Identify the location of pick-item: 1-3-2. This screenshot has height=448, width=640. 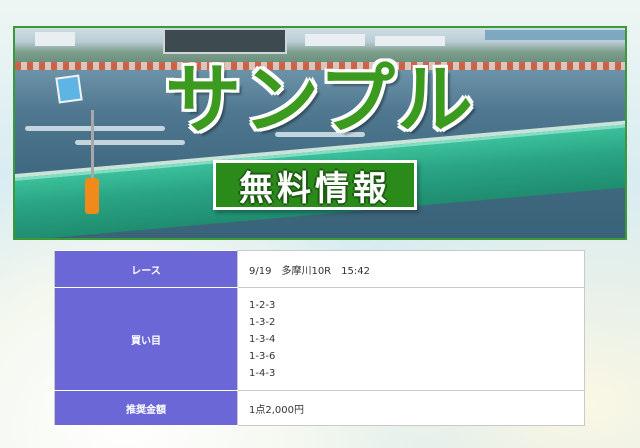
(262, 322).